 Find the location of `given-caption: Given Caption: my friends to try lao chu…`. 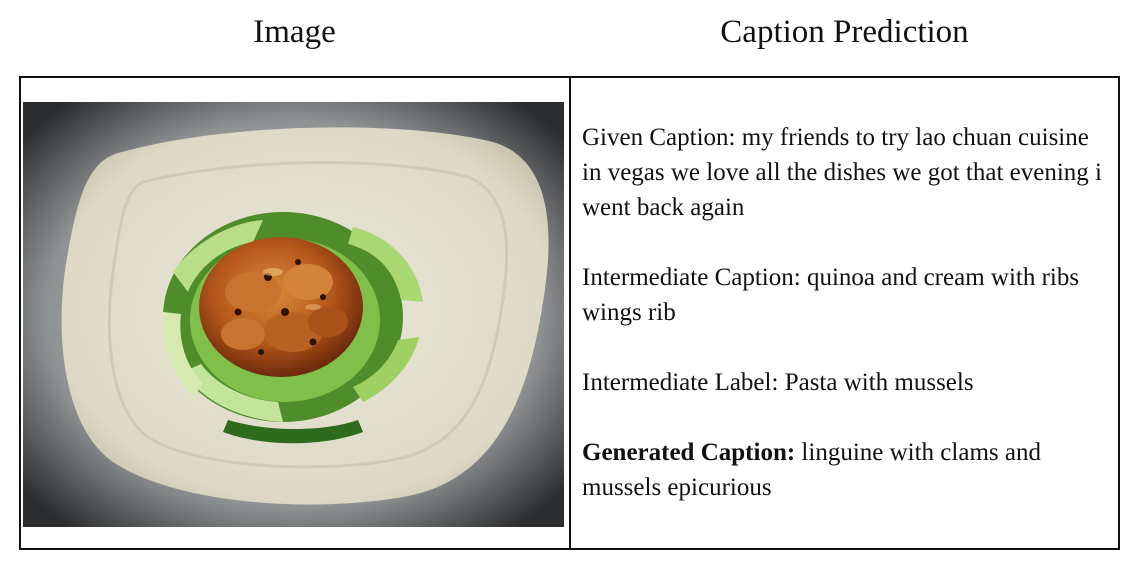

given-caption: Given Caption: my friends to try lao chu… is located at coordinates (847, 172).